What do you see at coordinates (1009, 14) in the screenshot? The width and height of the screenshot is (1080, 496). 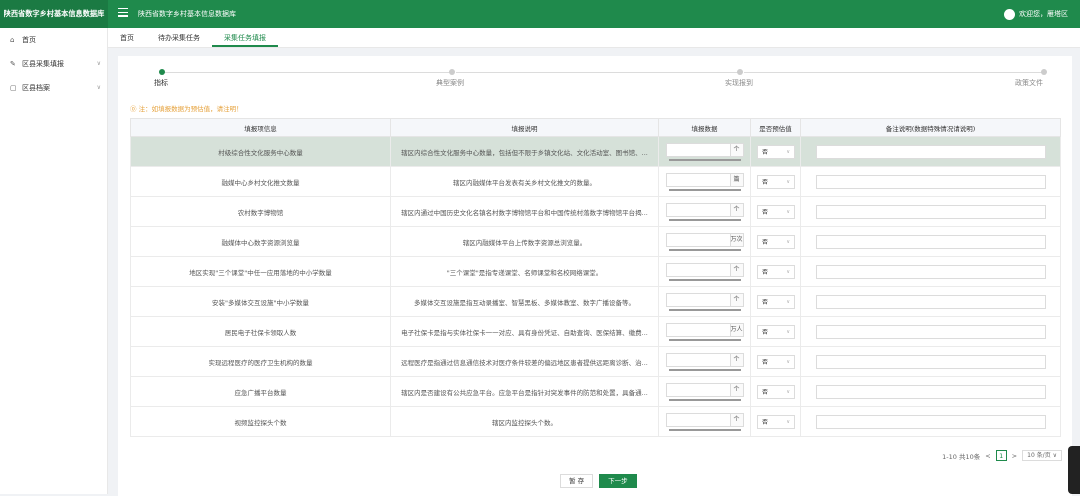 I see `avatar` at bounding box center [1009, 14].